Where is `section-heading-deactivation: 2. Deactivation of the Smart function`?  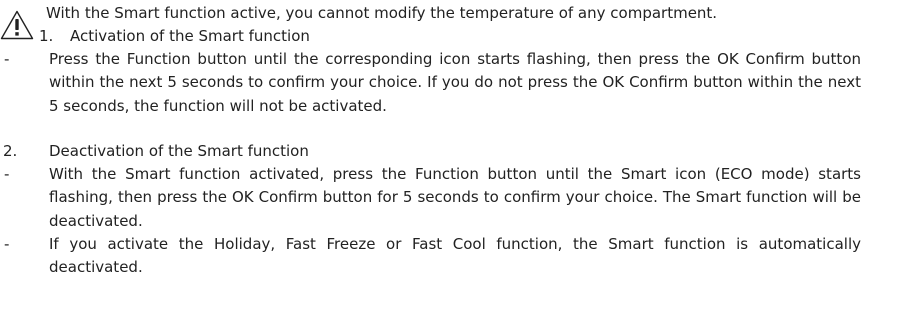 section-heading-deactivation: 2. Deactivation of the Smart function is located at coordinates (156, 151).